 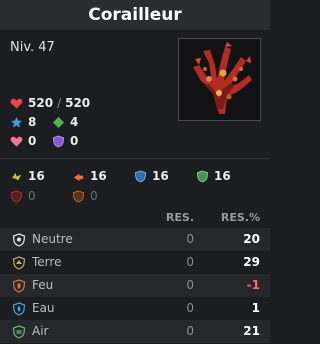 What do you see at coordinates (202, 176) in the screenshot?
I see `air-shield-icon` at bounding box center [202, 176].